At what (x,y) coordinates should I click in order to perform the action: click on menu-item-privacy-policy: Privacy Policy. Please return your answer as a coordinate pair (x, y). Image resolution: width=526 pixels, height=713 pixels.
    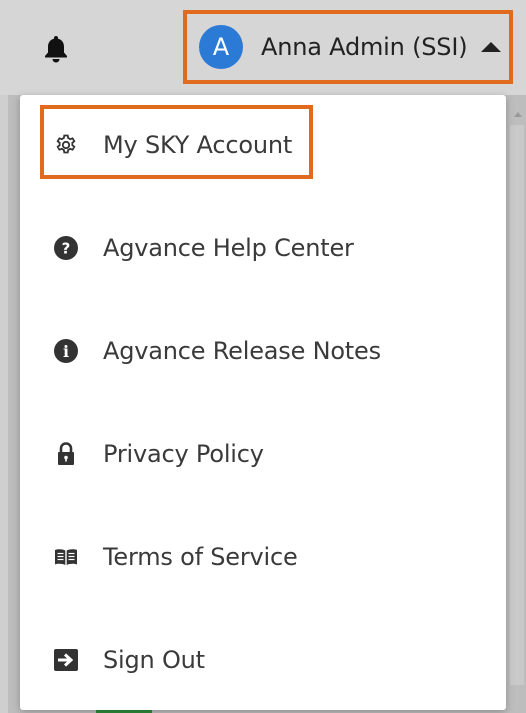
    Looking at the image, I should click on (263, 454).